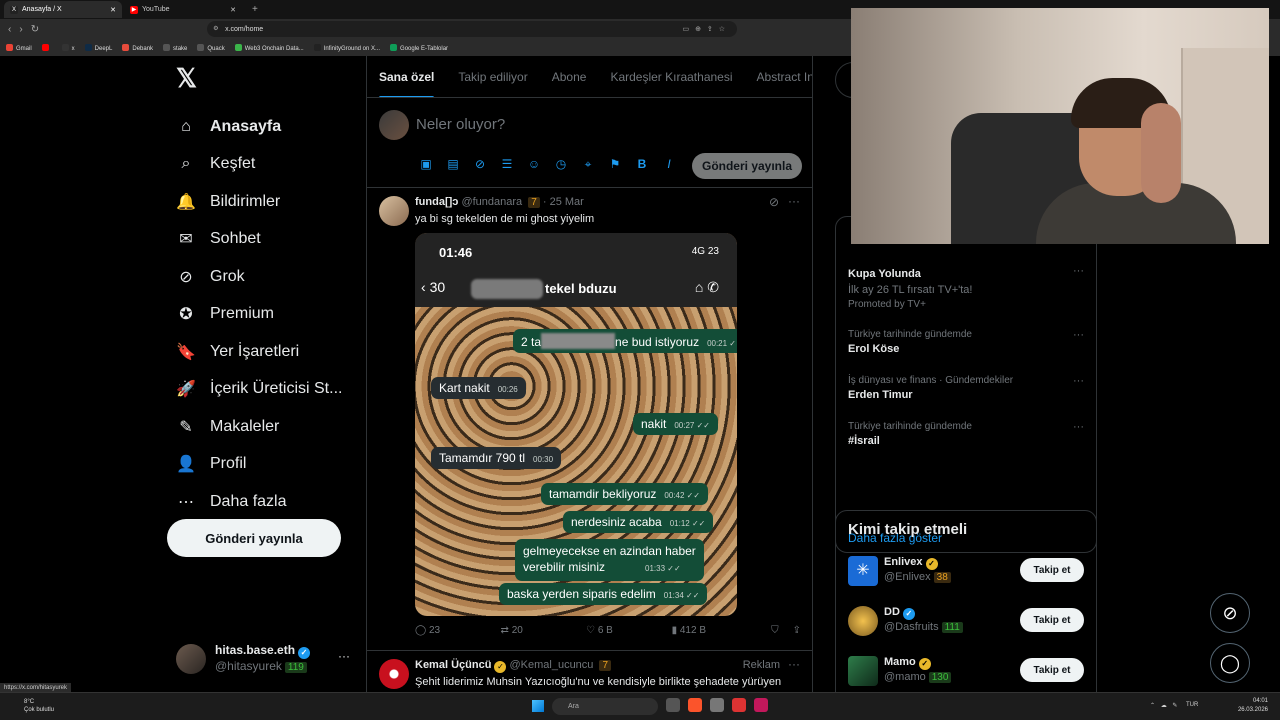  Describe the element at coordinates (453, 164) in the screenshot. I see `gif-icon: ▤` at that location.